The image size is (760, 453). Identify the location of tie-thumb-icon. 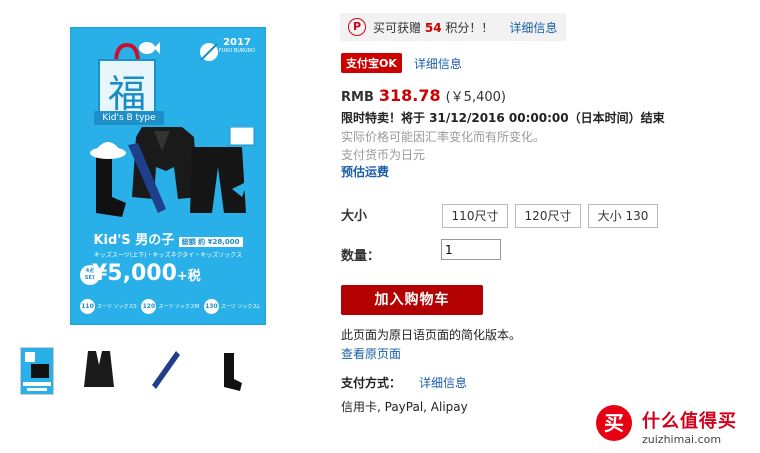
(166, 370).